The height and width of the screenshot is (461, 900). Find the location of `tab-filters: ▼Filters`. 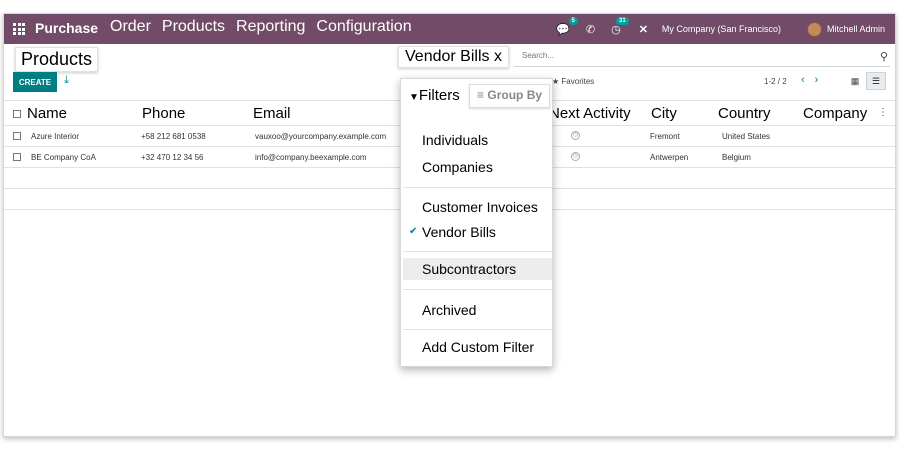

tab-filters: ▼Filters is located at coordinates (434, 98).